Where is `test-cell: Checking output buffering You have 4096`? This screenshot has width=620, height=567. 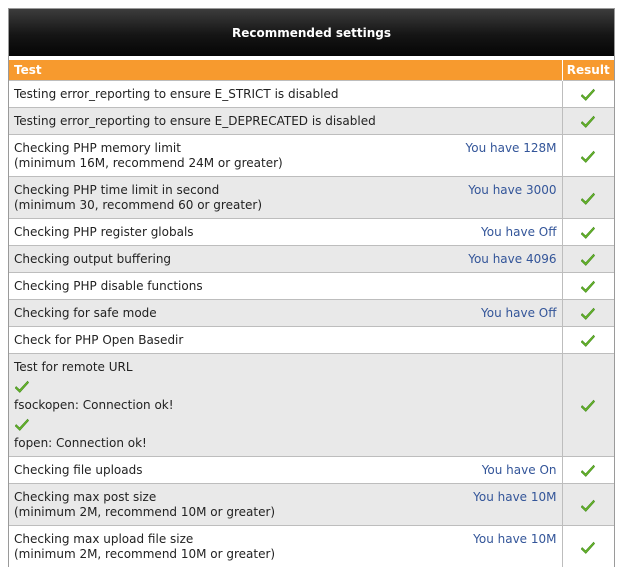
test-cell: Checking output buffering You have 4096 is located at coordinates (285, 259).